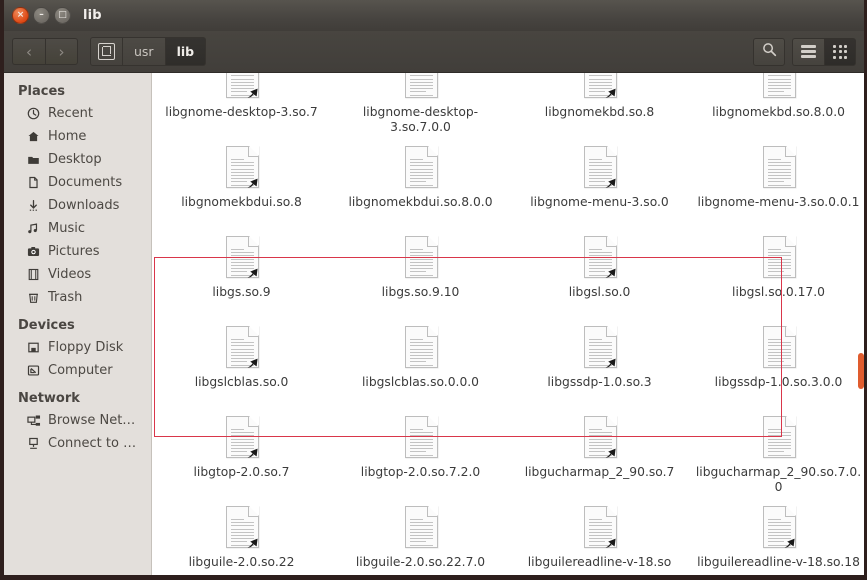 The height and width of the screenshot is (580, 867). I want to click on sidebar-item-pictures: Pictures, so click(77, 251).